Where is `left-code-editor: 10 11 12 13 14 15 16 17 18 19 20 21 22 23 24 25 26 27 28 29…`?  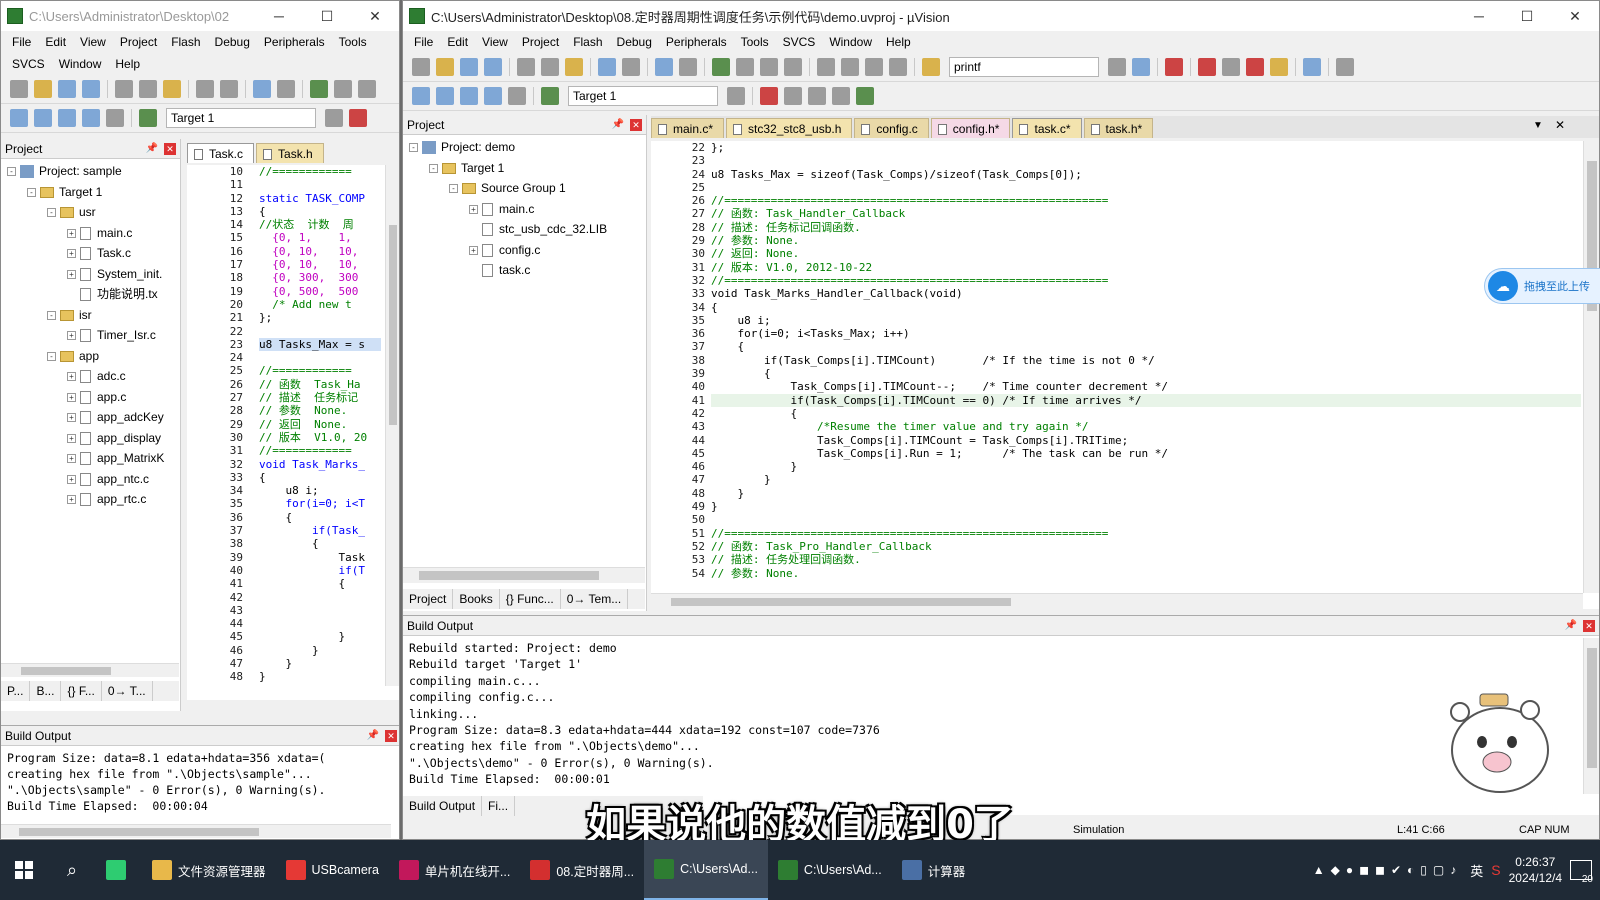 left-code-editor: 10 11 12 13 14 15 16 17 18 19 20 21 22 23 24 25 26 27 28 29… is located at coordinates (293, 432).